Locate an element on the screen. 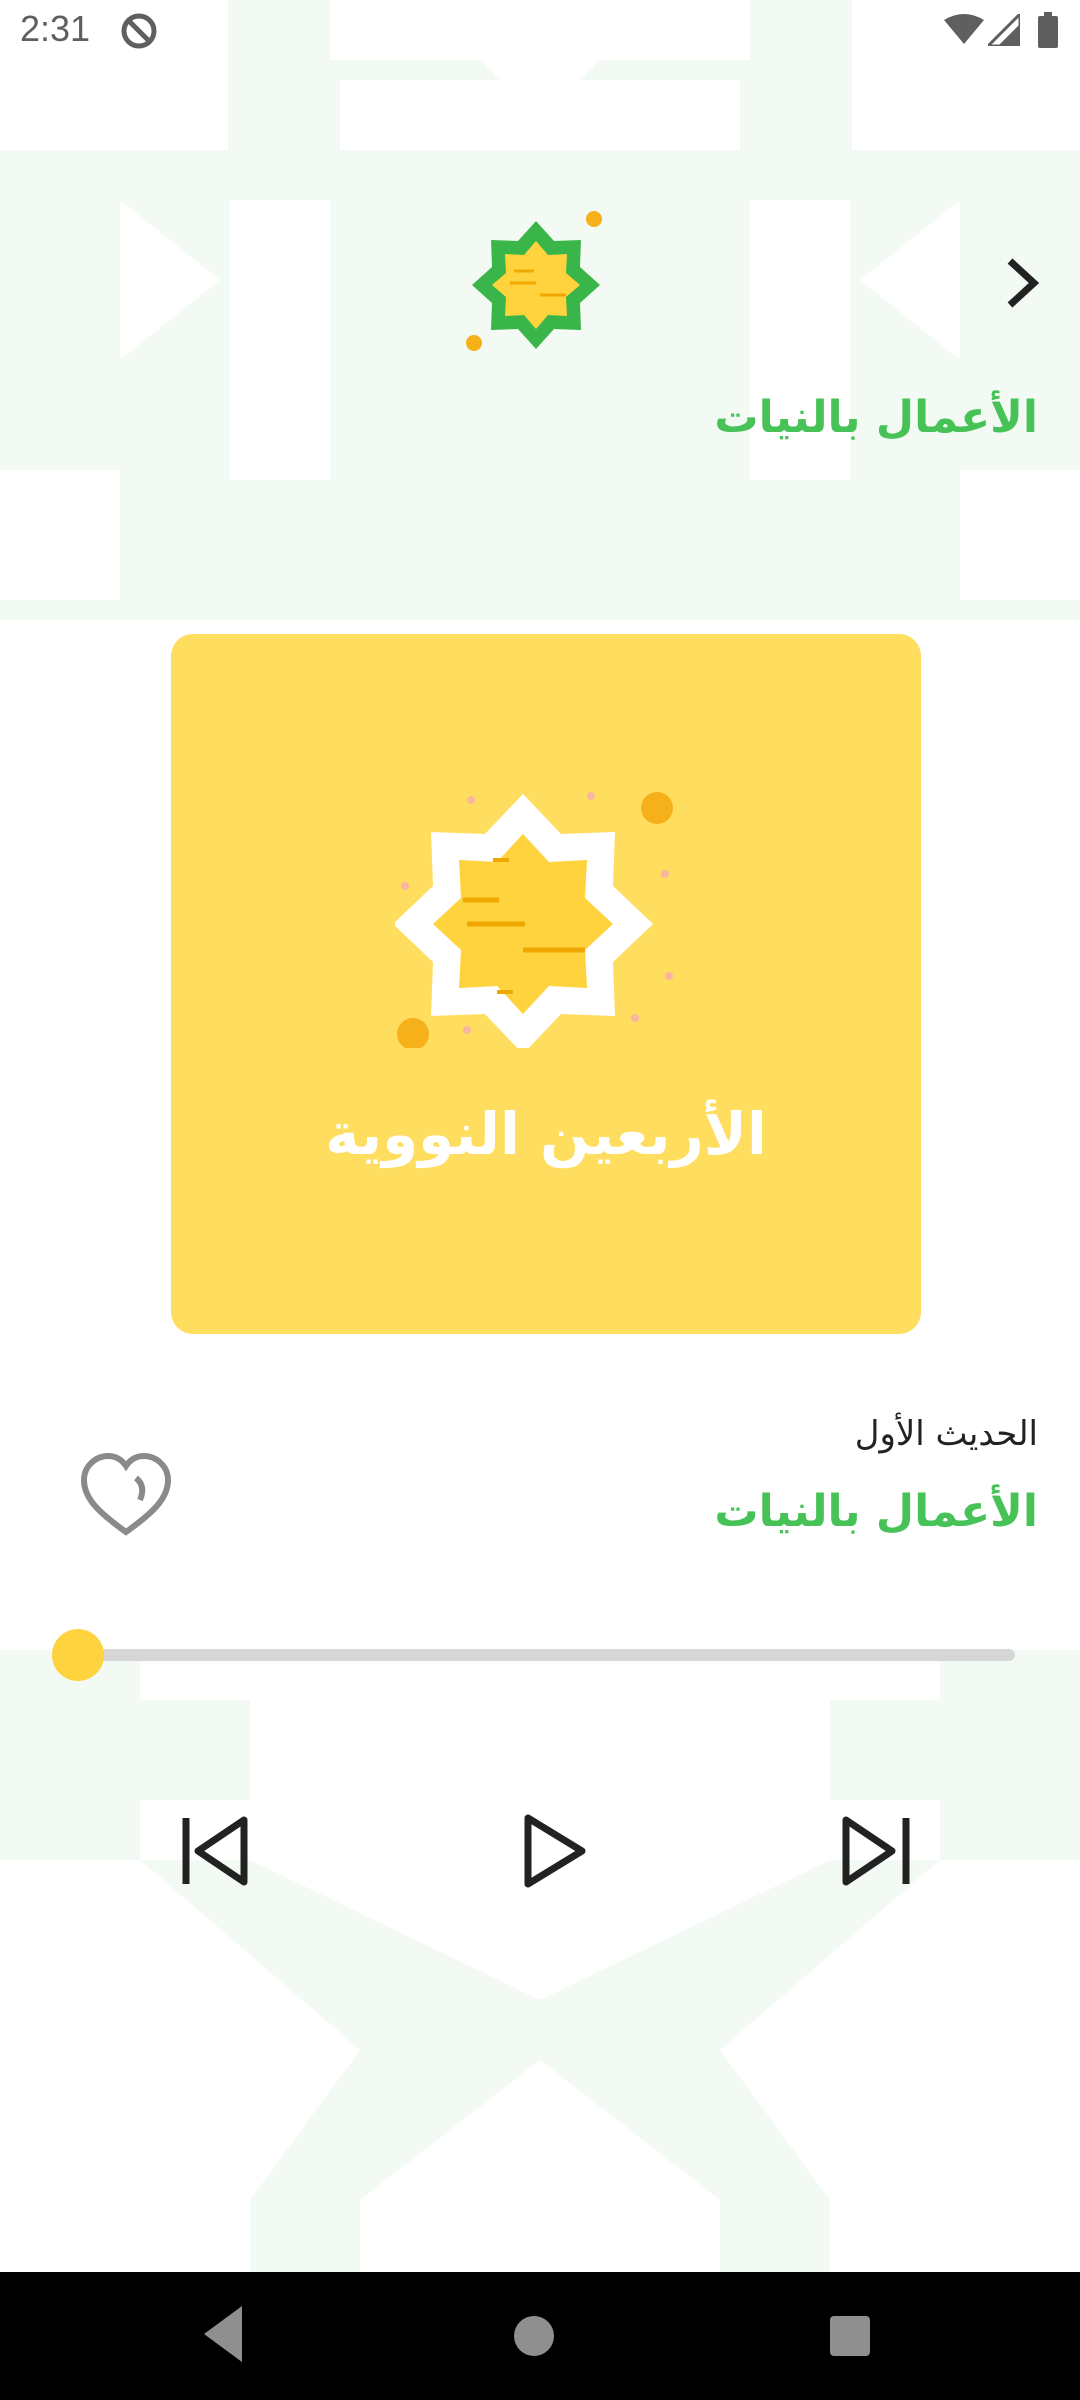  do-not-disturb-icon is located at coordinates (139, 31).